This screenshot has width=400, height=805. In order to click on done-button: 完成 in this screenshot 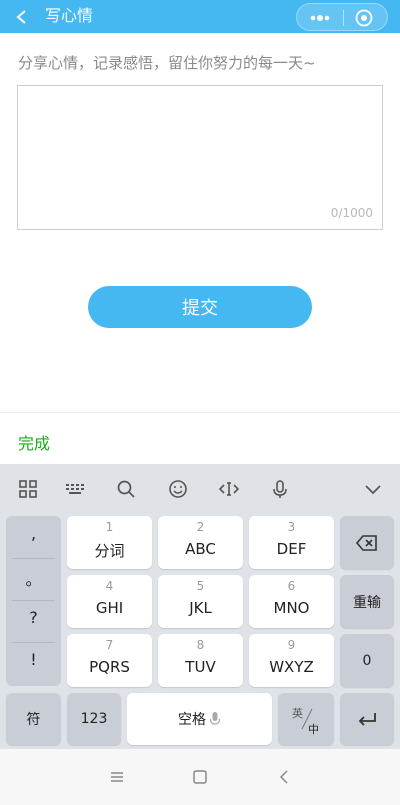, I will do `click(34, 442)`.